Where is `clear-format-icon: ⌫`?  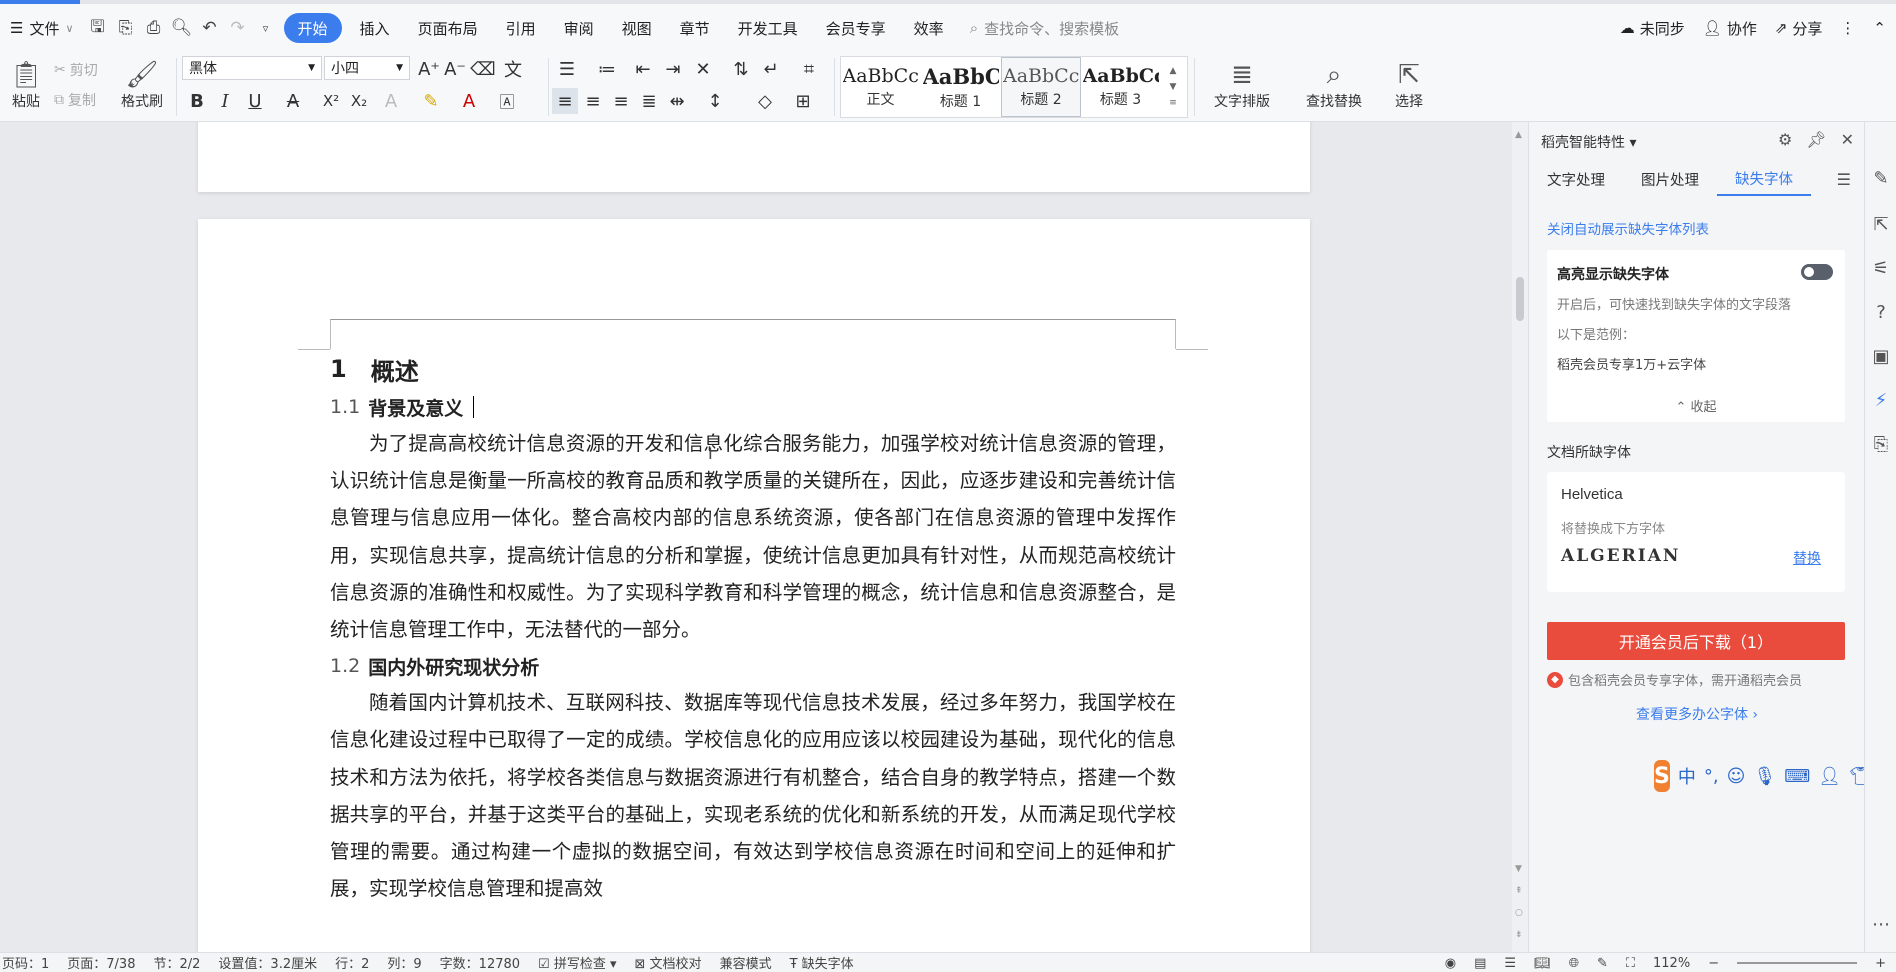
clear-format-icon: ⌫ is located at coordinates (483, 69).